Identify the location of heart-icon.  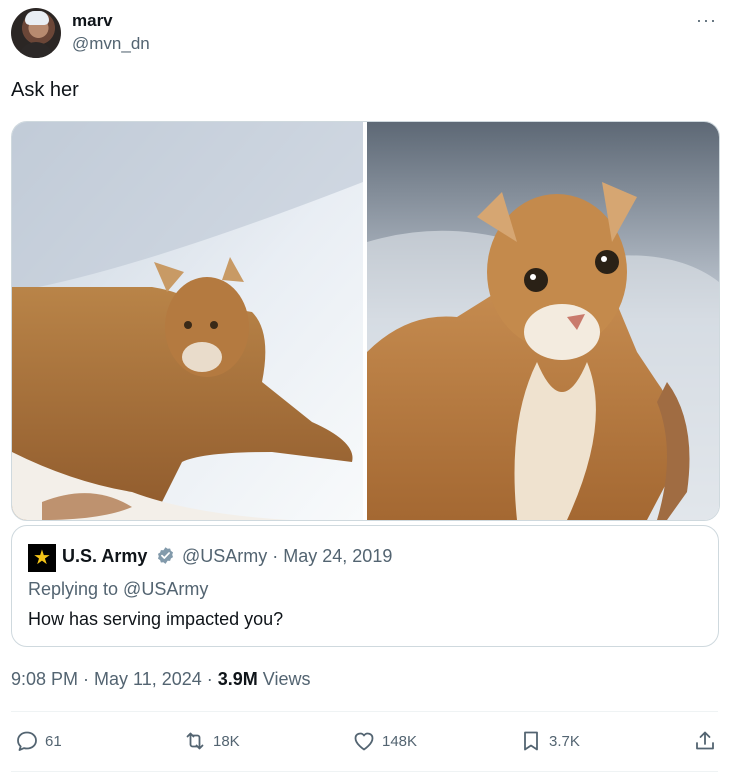
(364, 741).